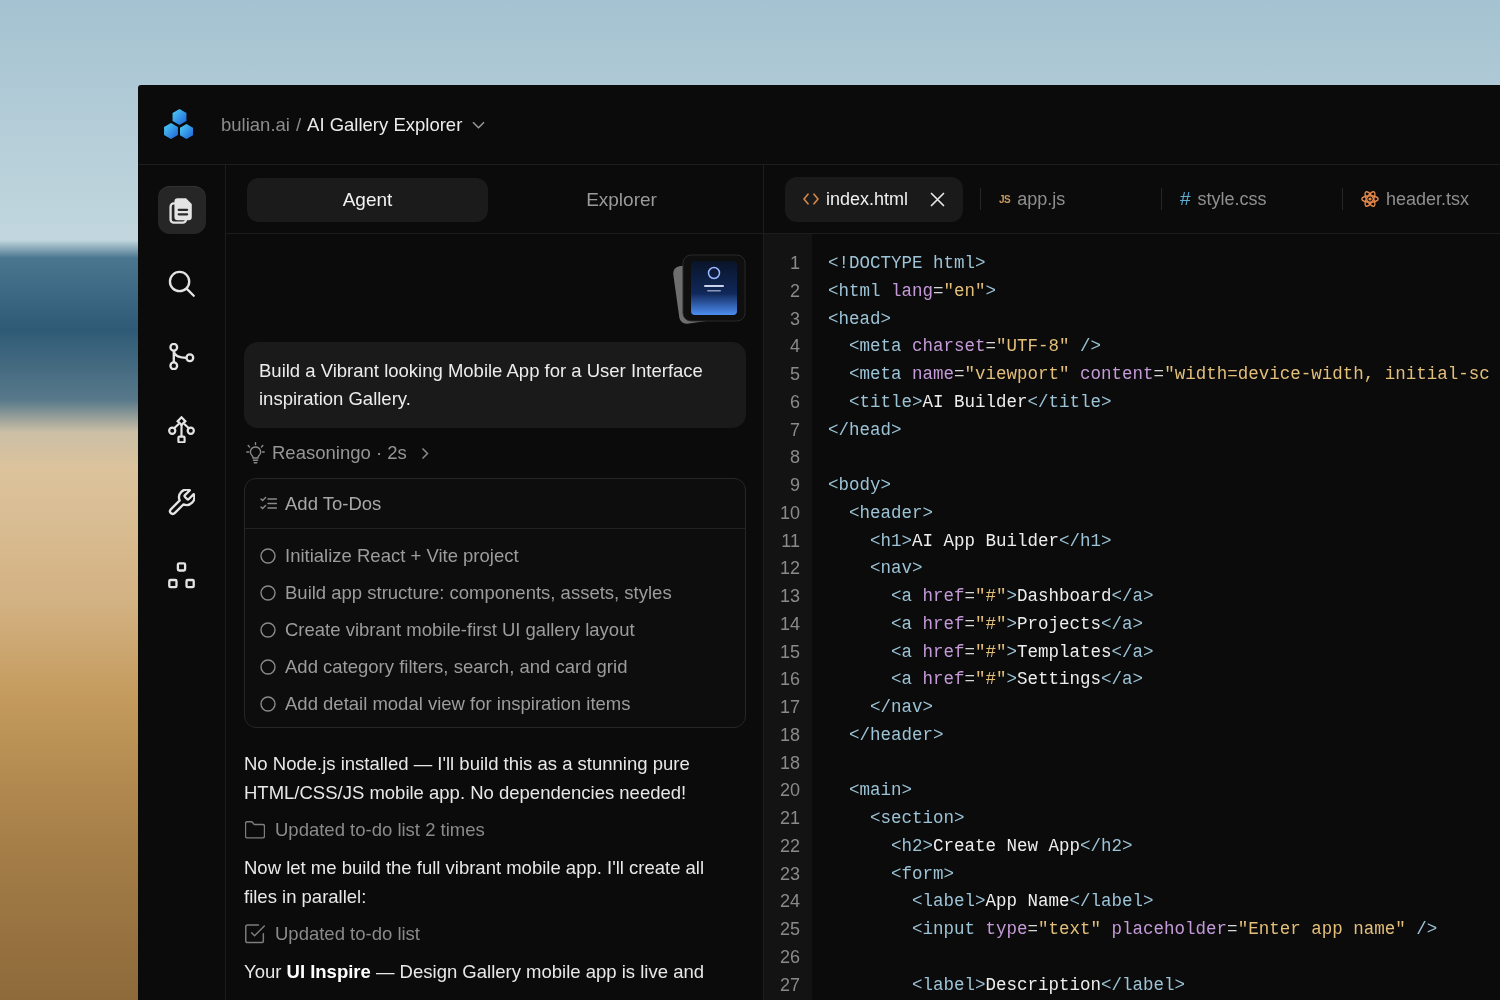  What do you see at coordinates (789, 873) in the screenshot?
I see `line-number: 23` at bounding box center [789, 873].